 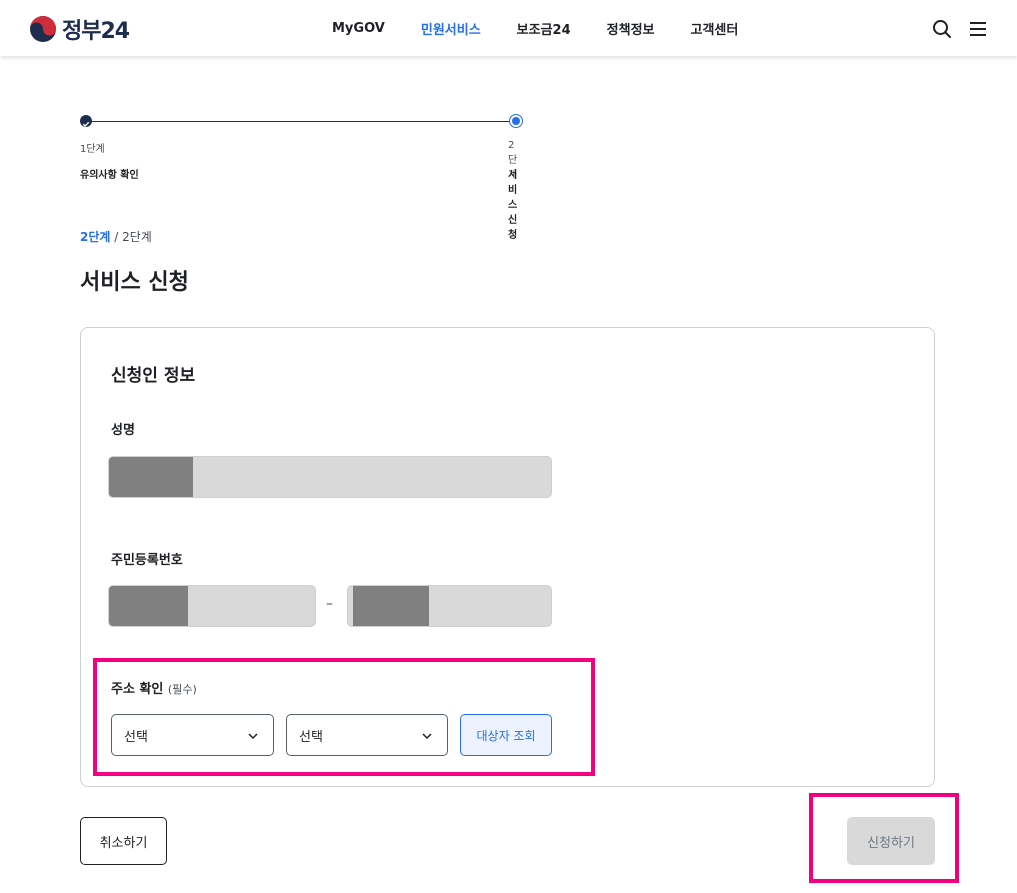 What do you see at coordinates (301, 121) in the screenshot?
I see `stepper-line` at bounding box center [301, 121].